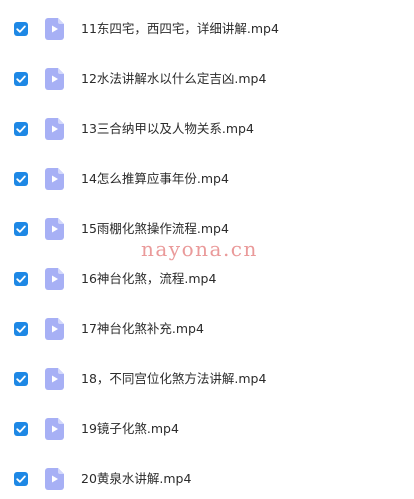 This screenshot has width=414, height=499. I want to click on file-row: 11东四宅，西四宅，详细讲解.mp4, so click(207, 29).